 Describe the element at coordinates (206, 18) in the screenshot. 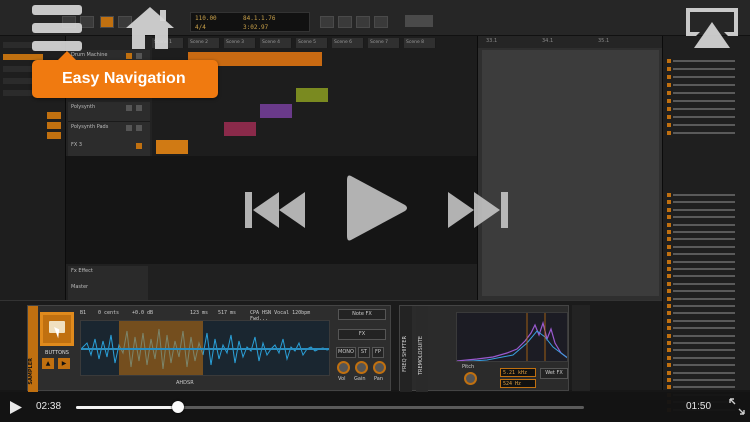

I see `tempo-readout: 110.00` at that location.